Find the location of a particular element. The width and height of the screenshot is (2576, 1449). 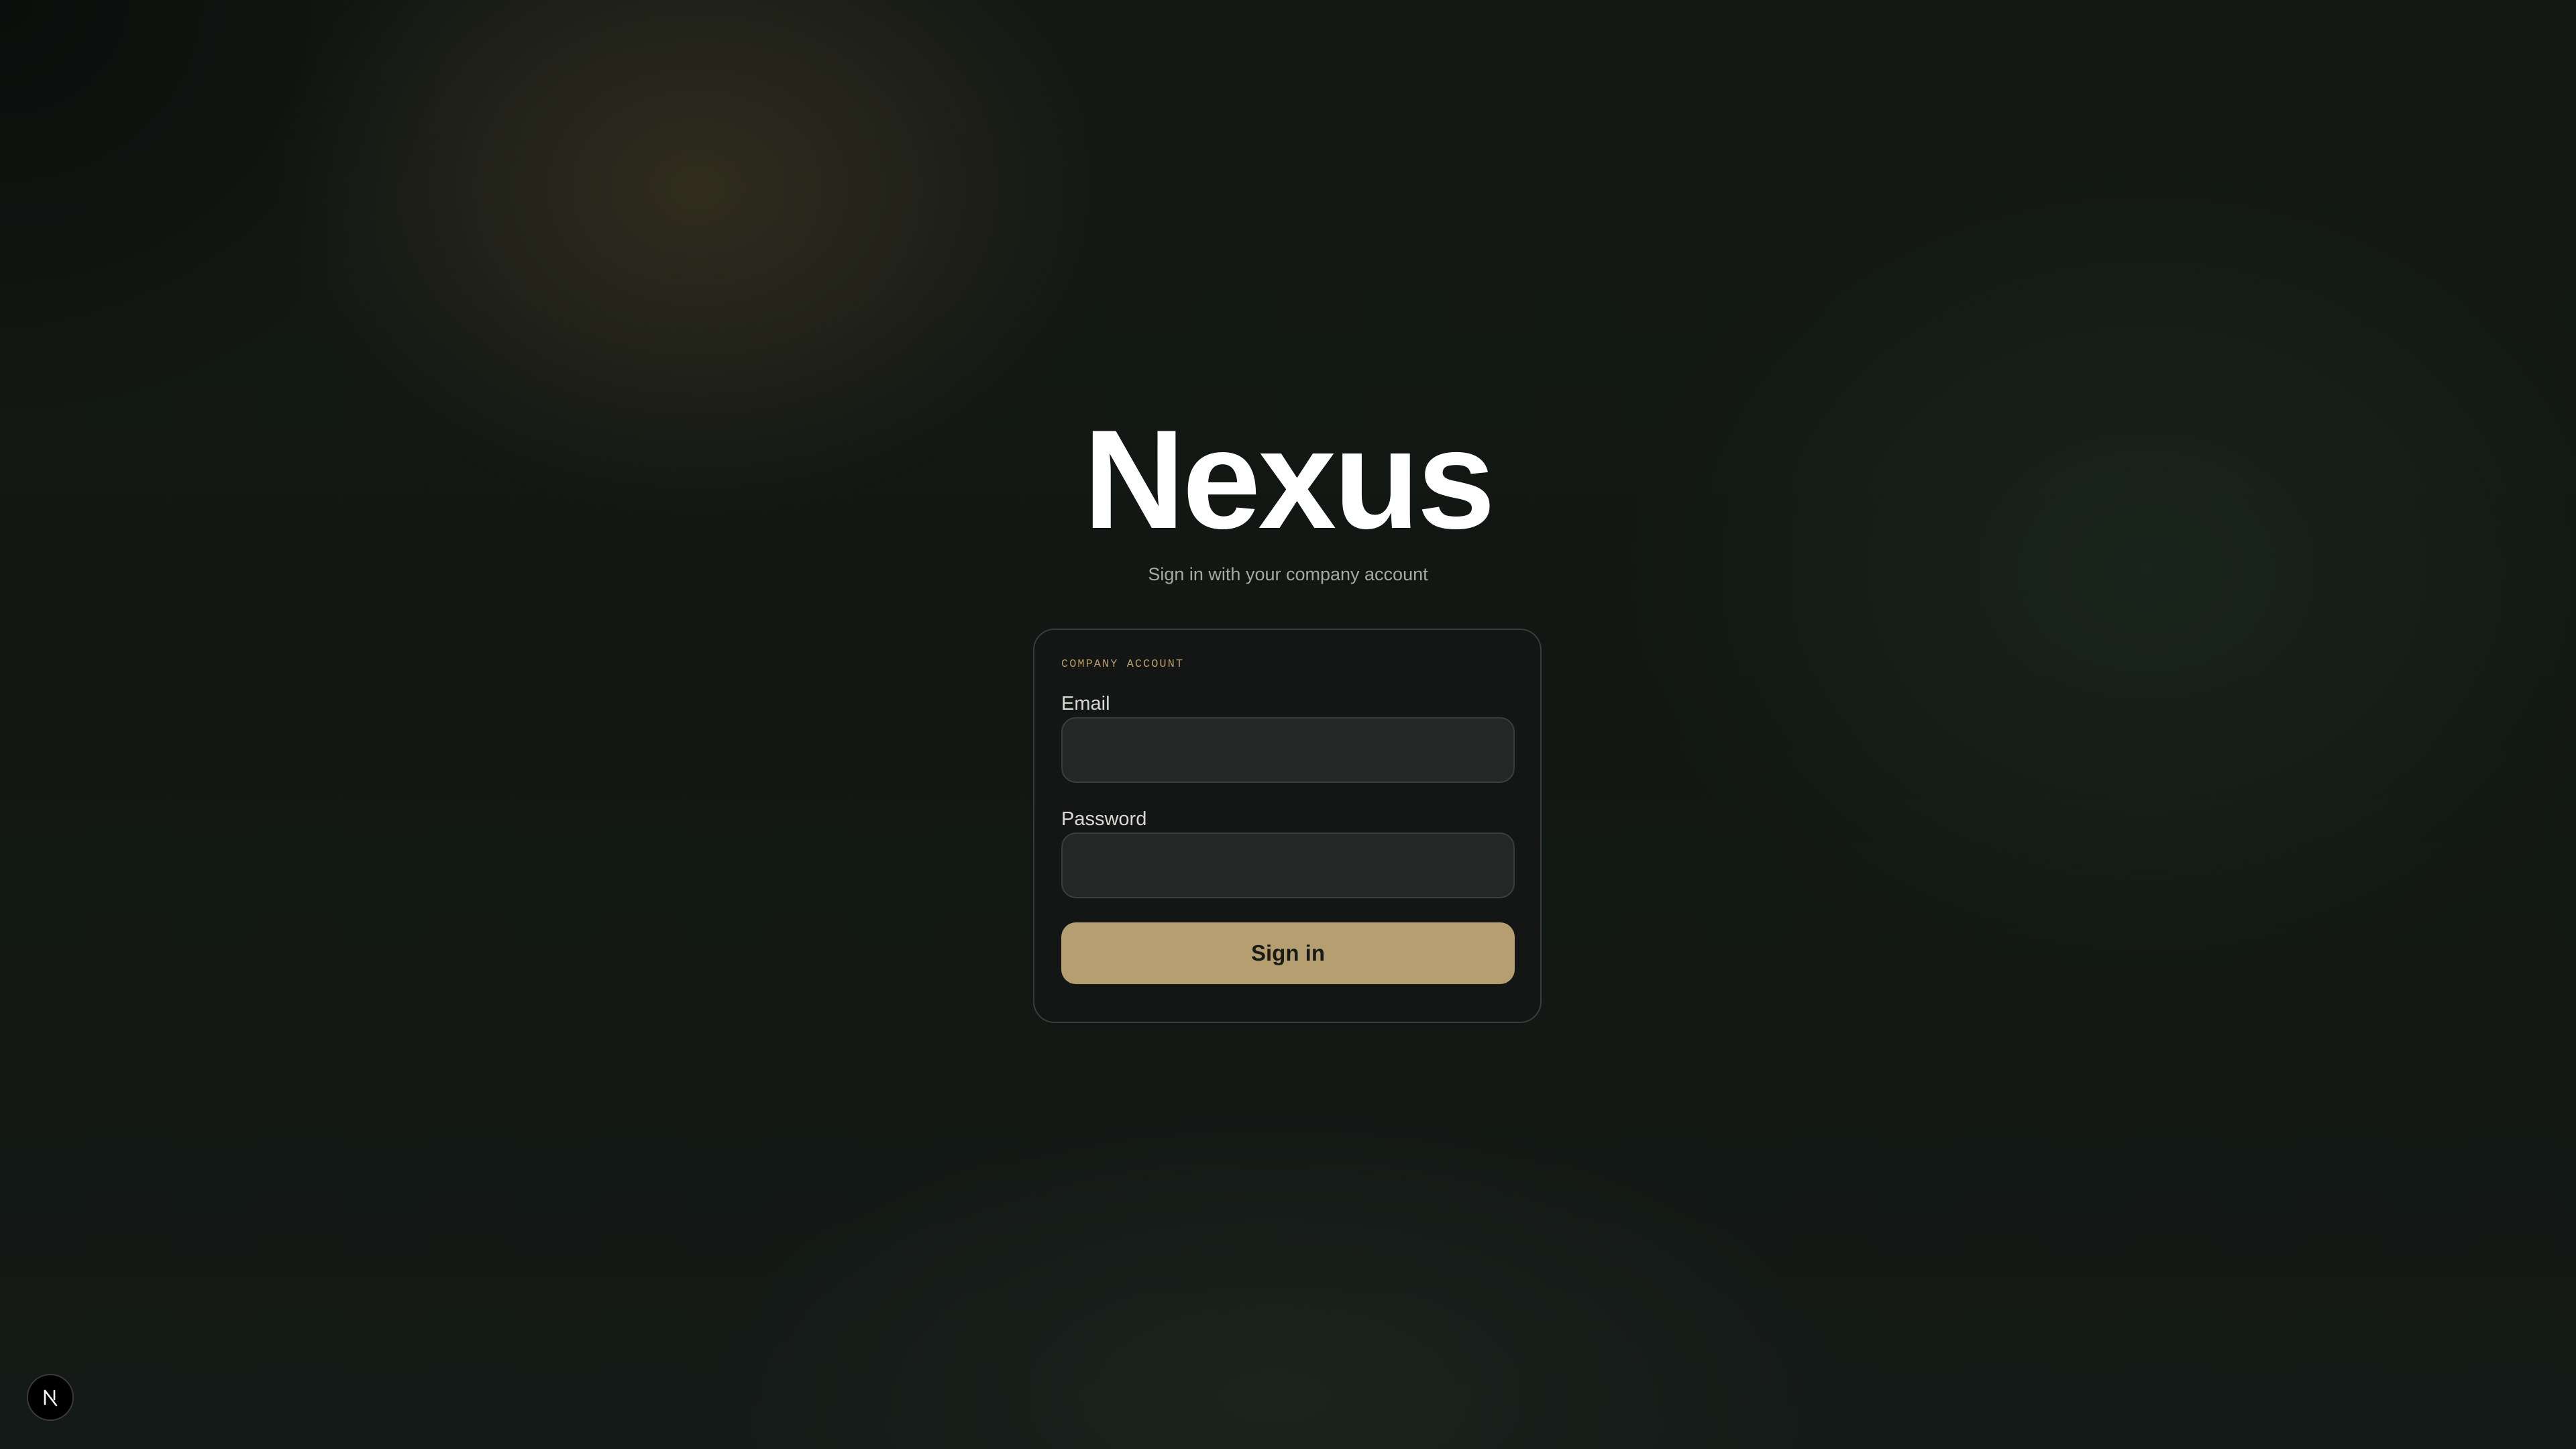

n-logo-icon is located at coordinates (50, 1397).